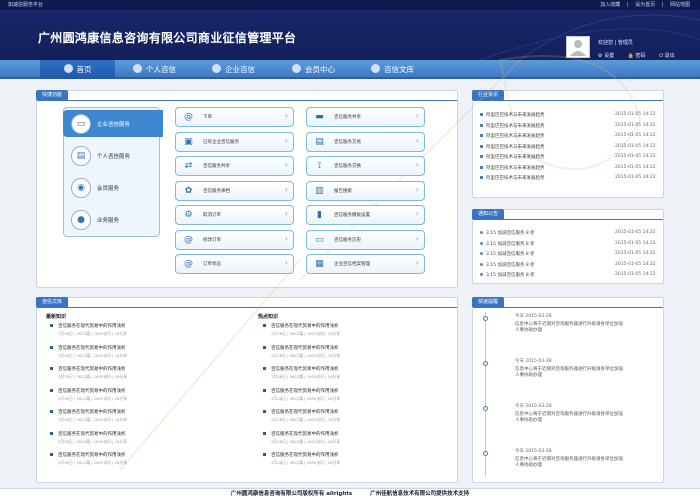  Describe the element at coordinates (234, 264) in the screenshot. I see `col1-order-status-button: @ 订单状态 ›` at that location.